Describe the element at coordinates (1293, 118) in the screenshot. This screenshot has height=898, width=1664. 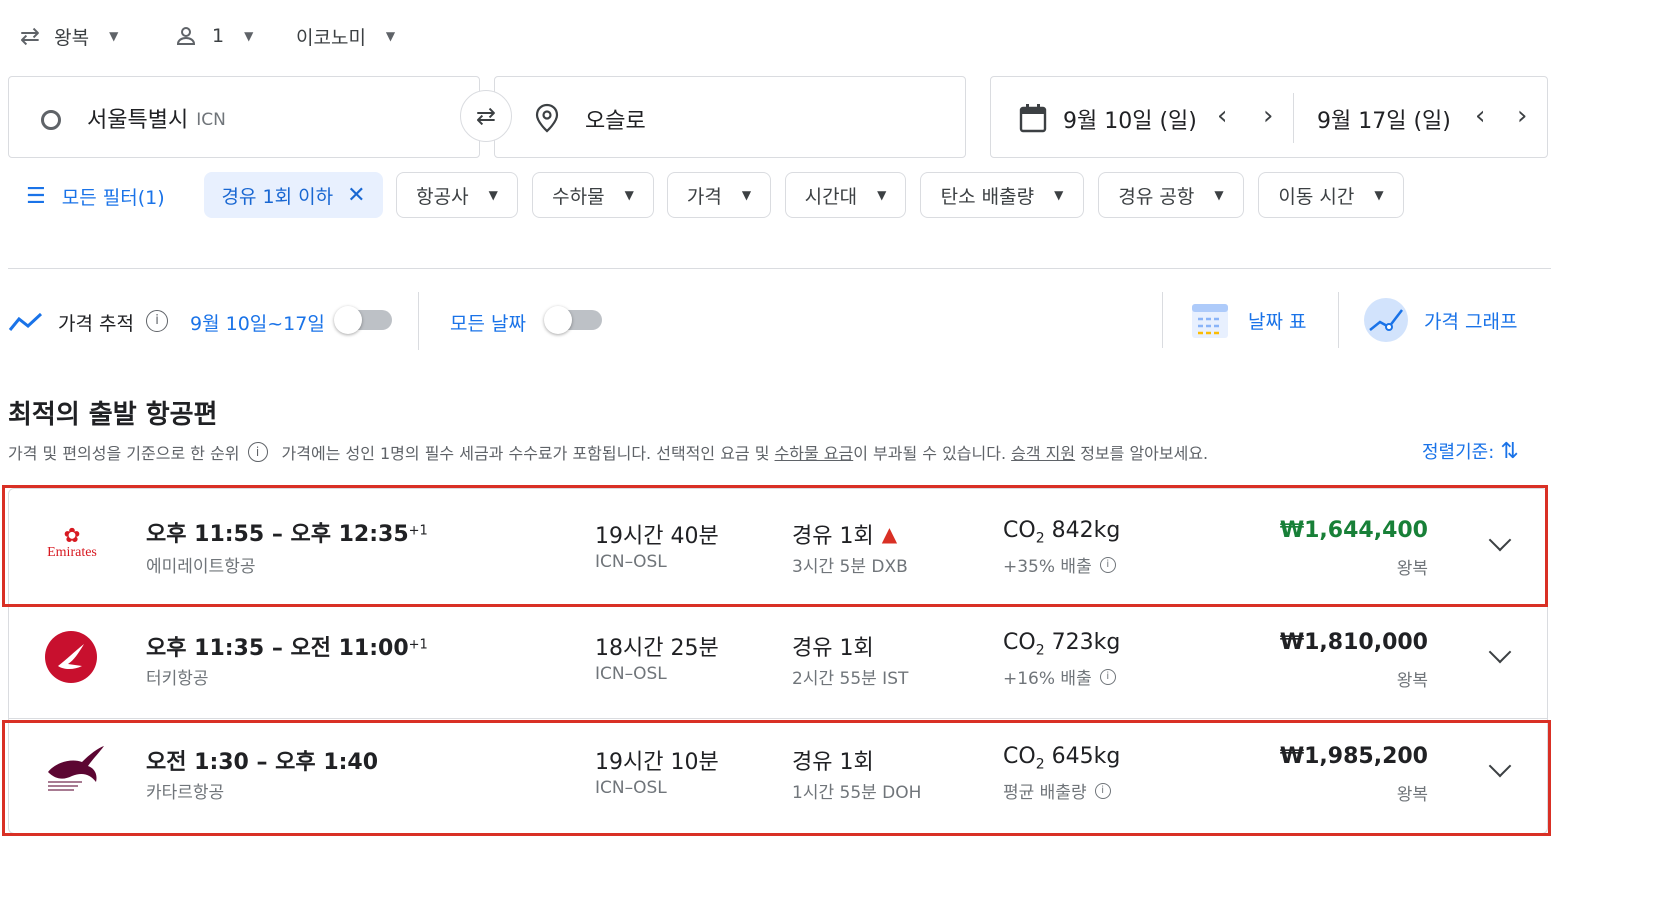
I see `date-divider` at that location.